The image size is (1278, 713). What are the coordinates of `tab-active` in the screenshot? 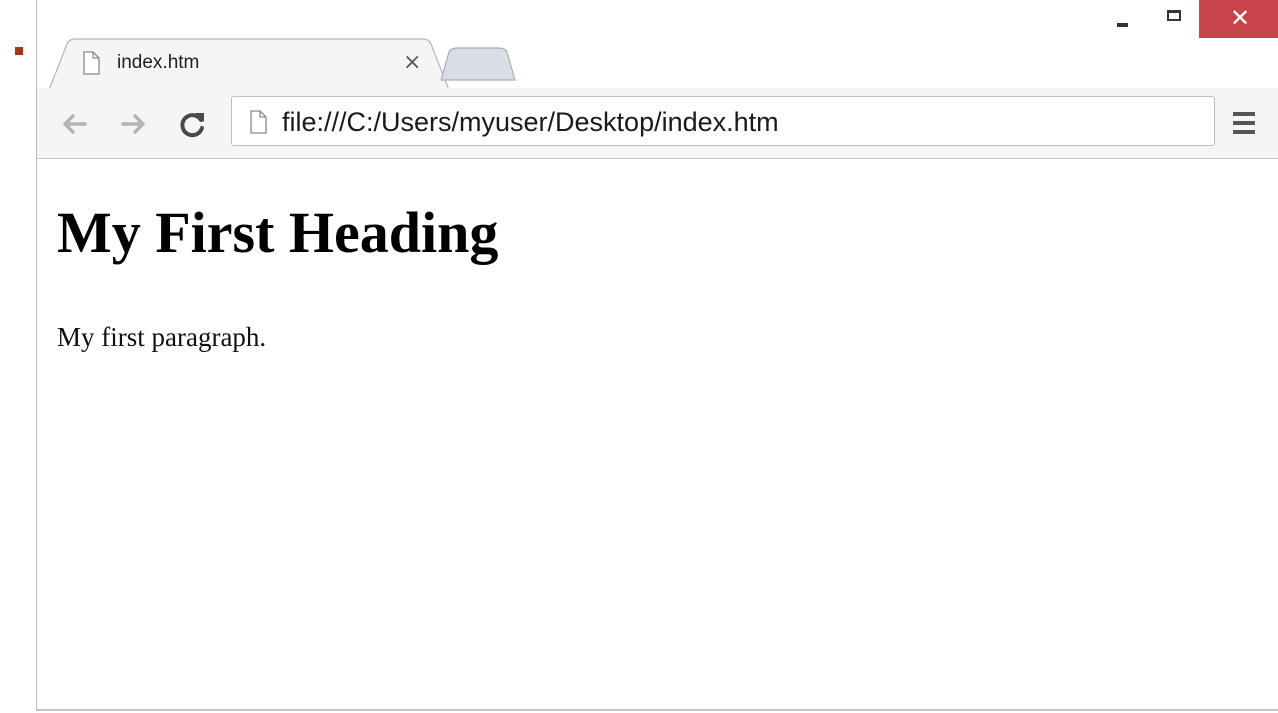 It's located at (249, 64).